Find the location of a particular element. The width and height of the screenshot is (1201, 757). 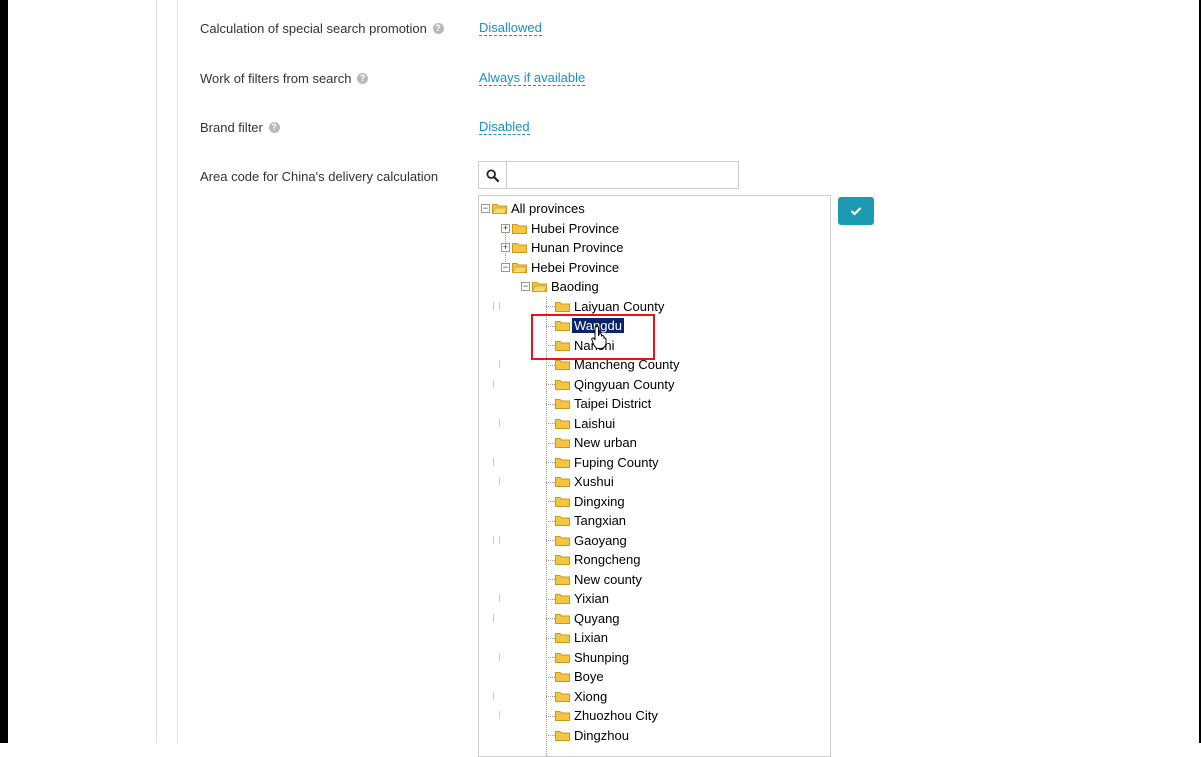

tree-node-selected-wangdu: Wangdu is located at coordinates (589, 325).